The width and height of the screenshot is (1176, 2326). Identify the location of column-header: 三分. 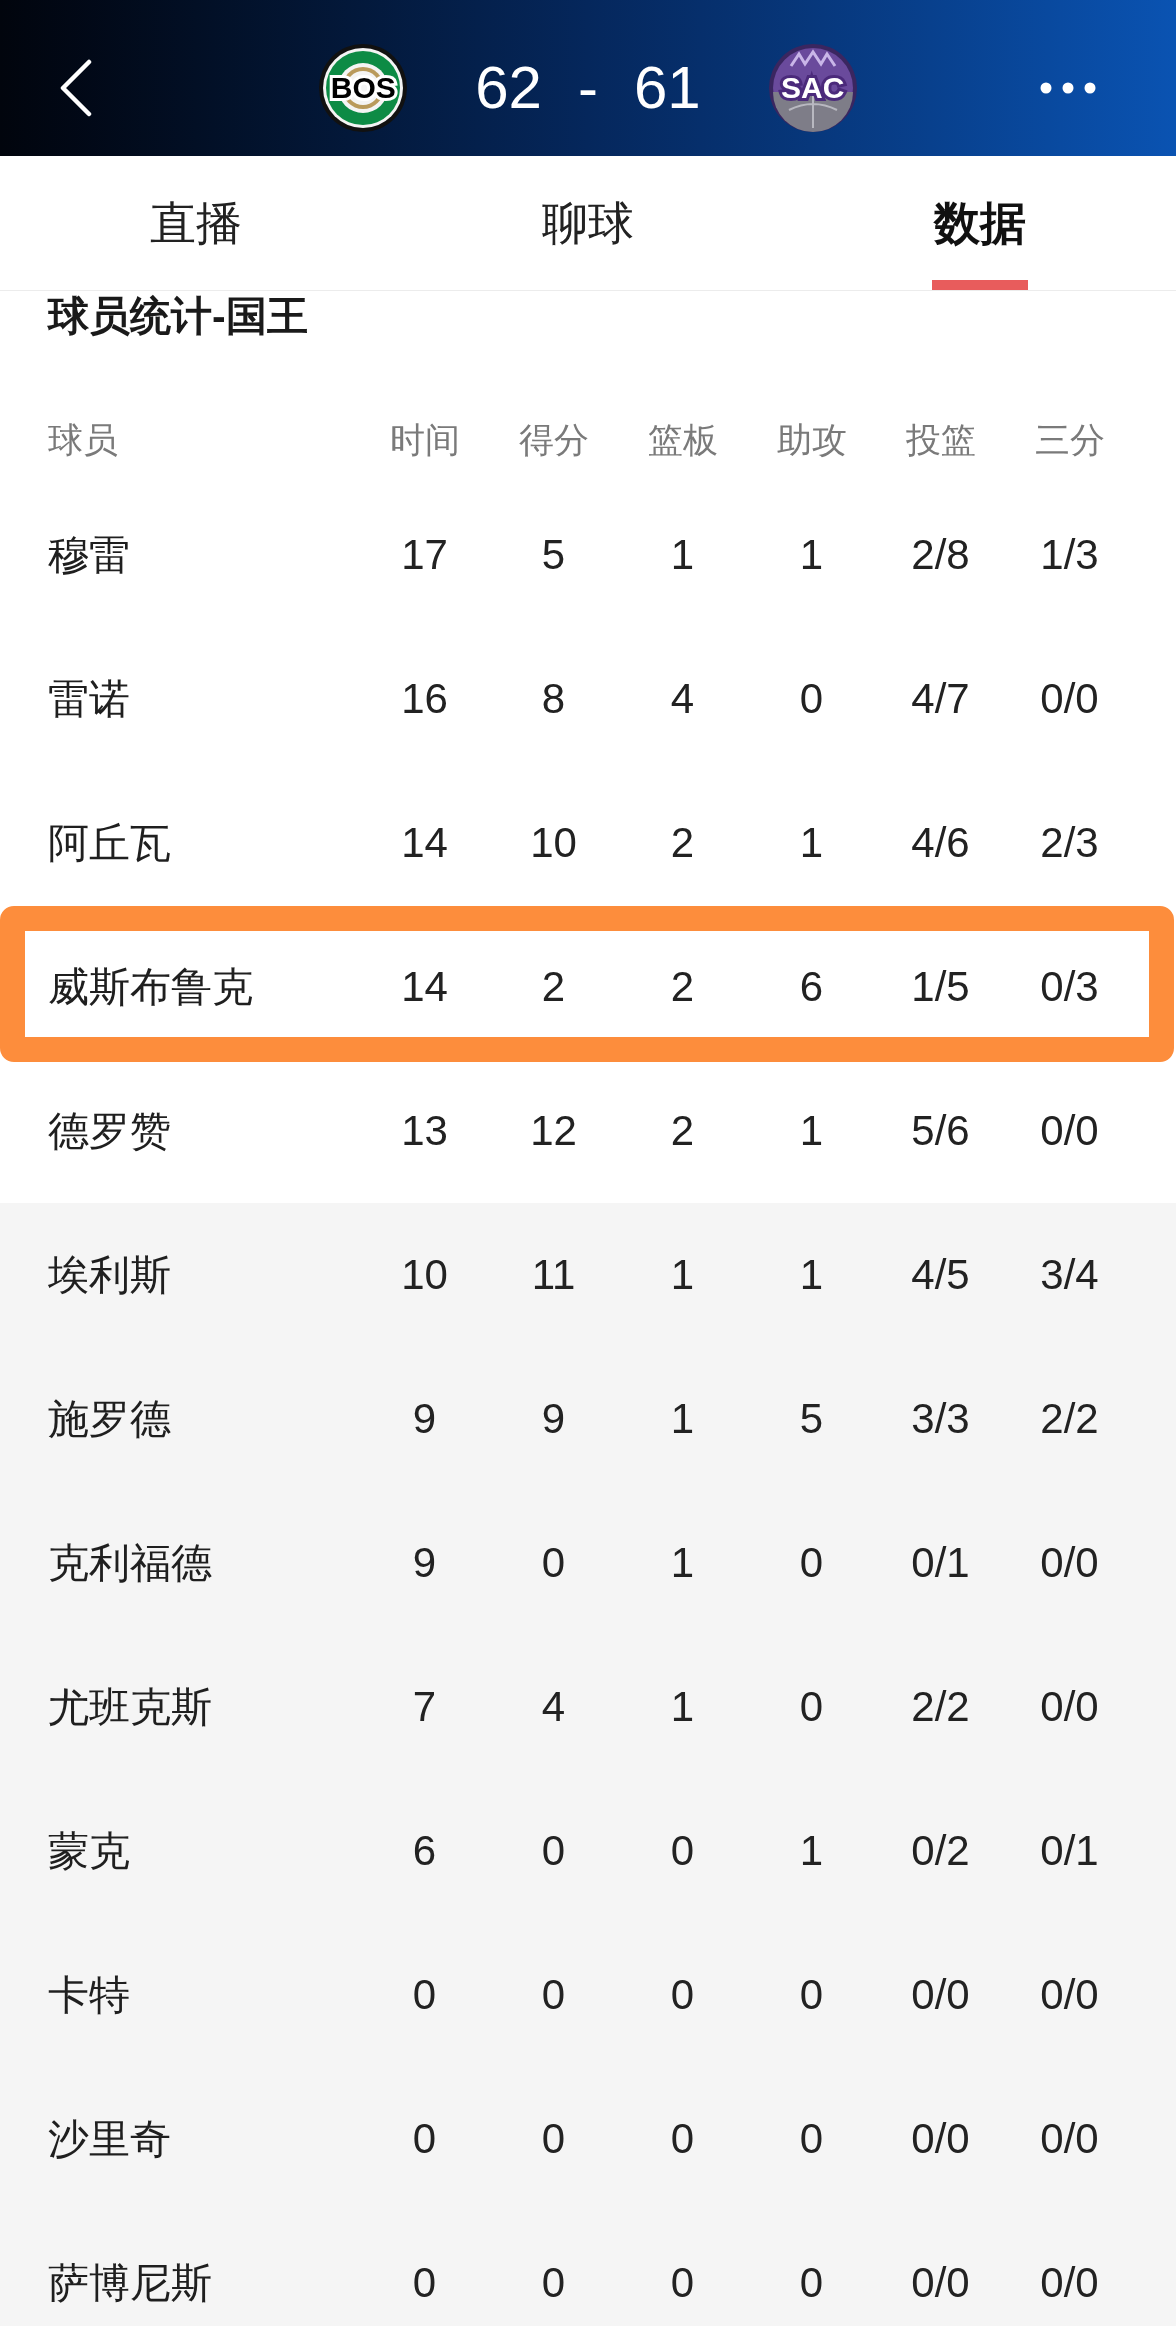
(1069, 439).